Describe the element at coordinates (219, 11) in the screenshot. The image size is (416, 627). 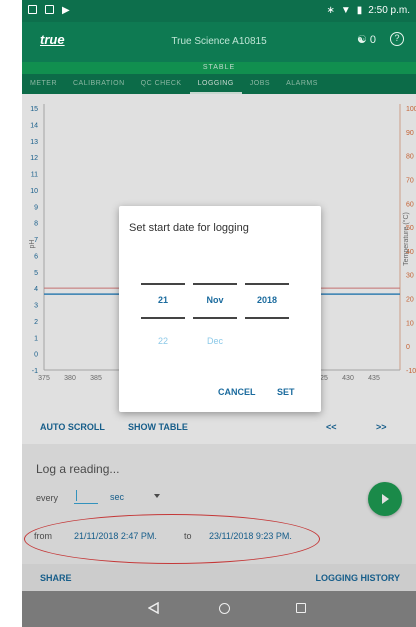
I see `status-bar: ▶ ∗ ▼ ▮ 2:50 p.m.` at that location.